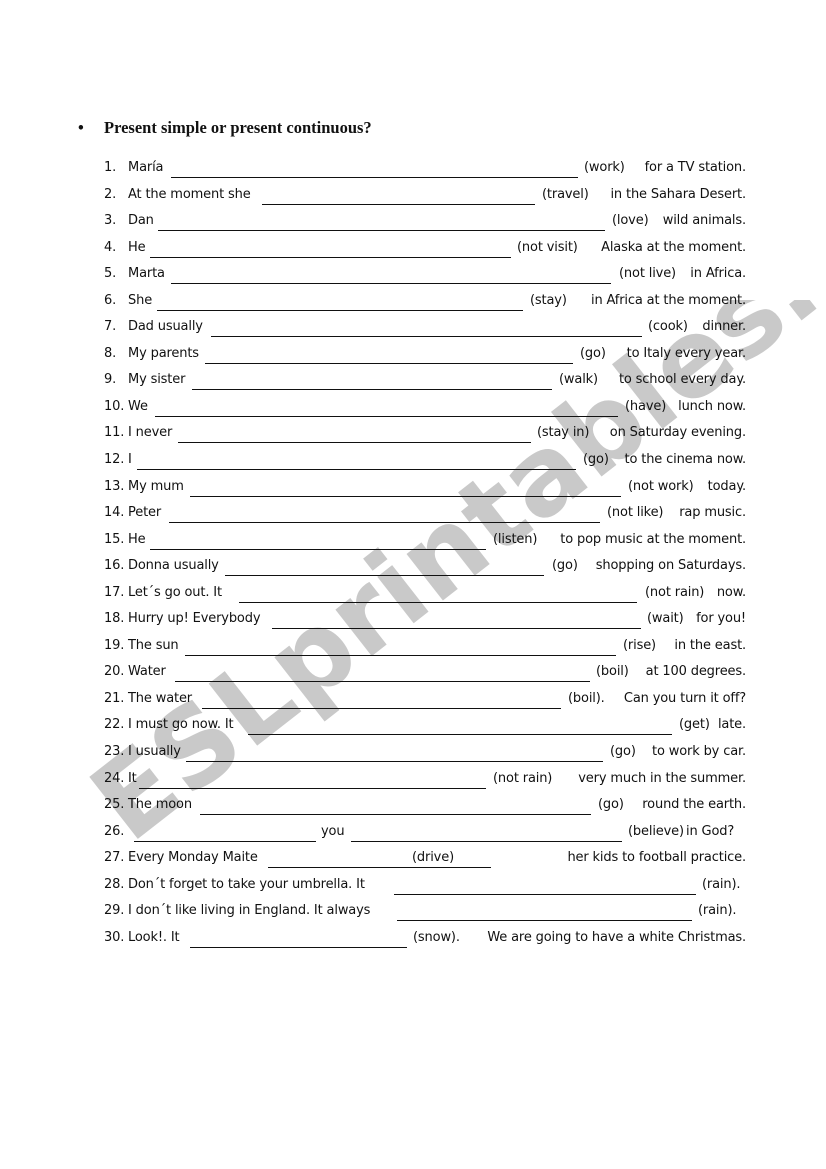 This screenshot has width=826, height=1169. Describe the element at coordinates (114, 698) in the screenshot. I see `item-number: 21.` at that location.